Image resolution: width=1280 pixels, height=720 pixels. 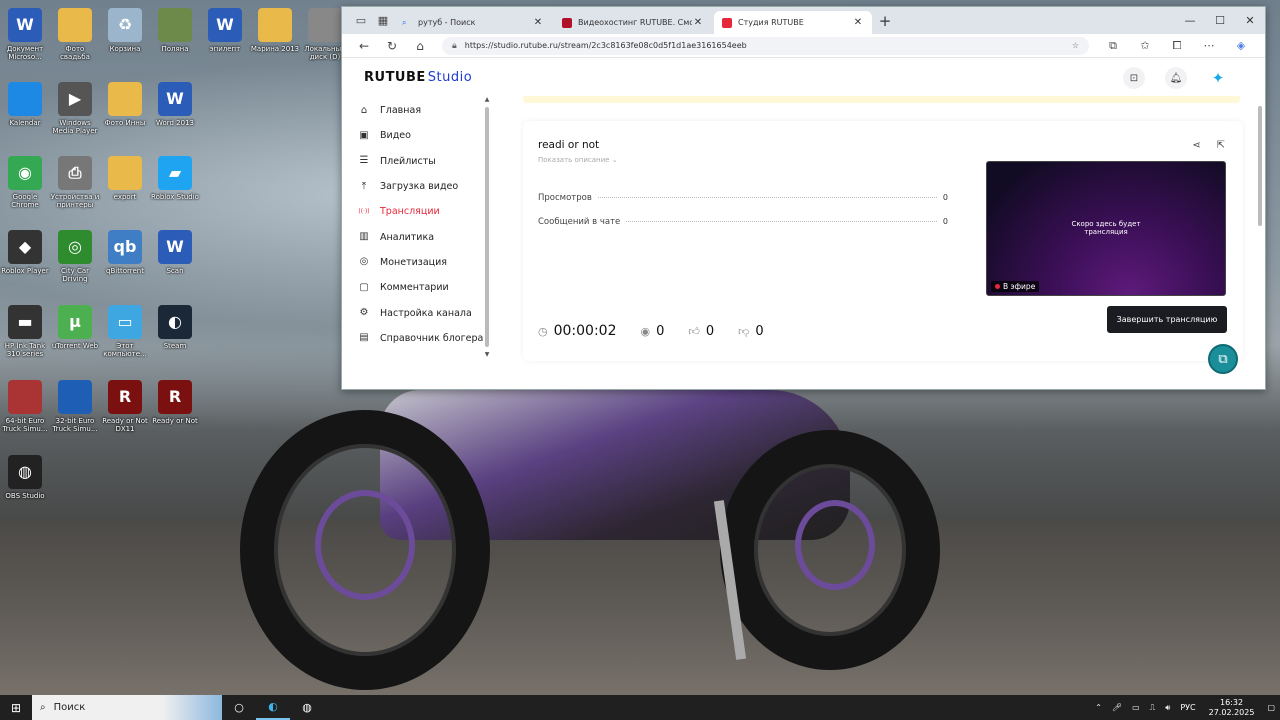 I want to click on desktop-icon: Поляна, so click(x=175, y=30).